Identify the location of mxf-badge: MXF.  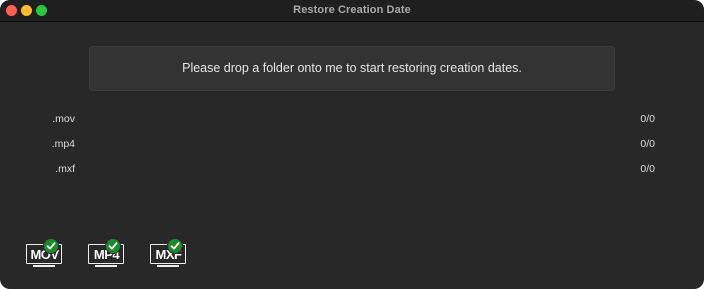
(170, 254).